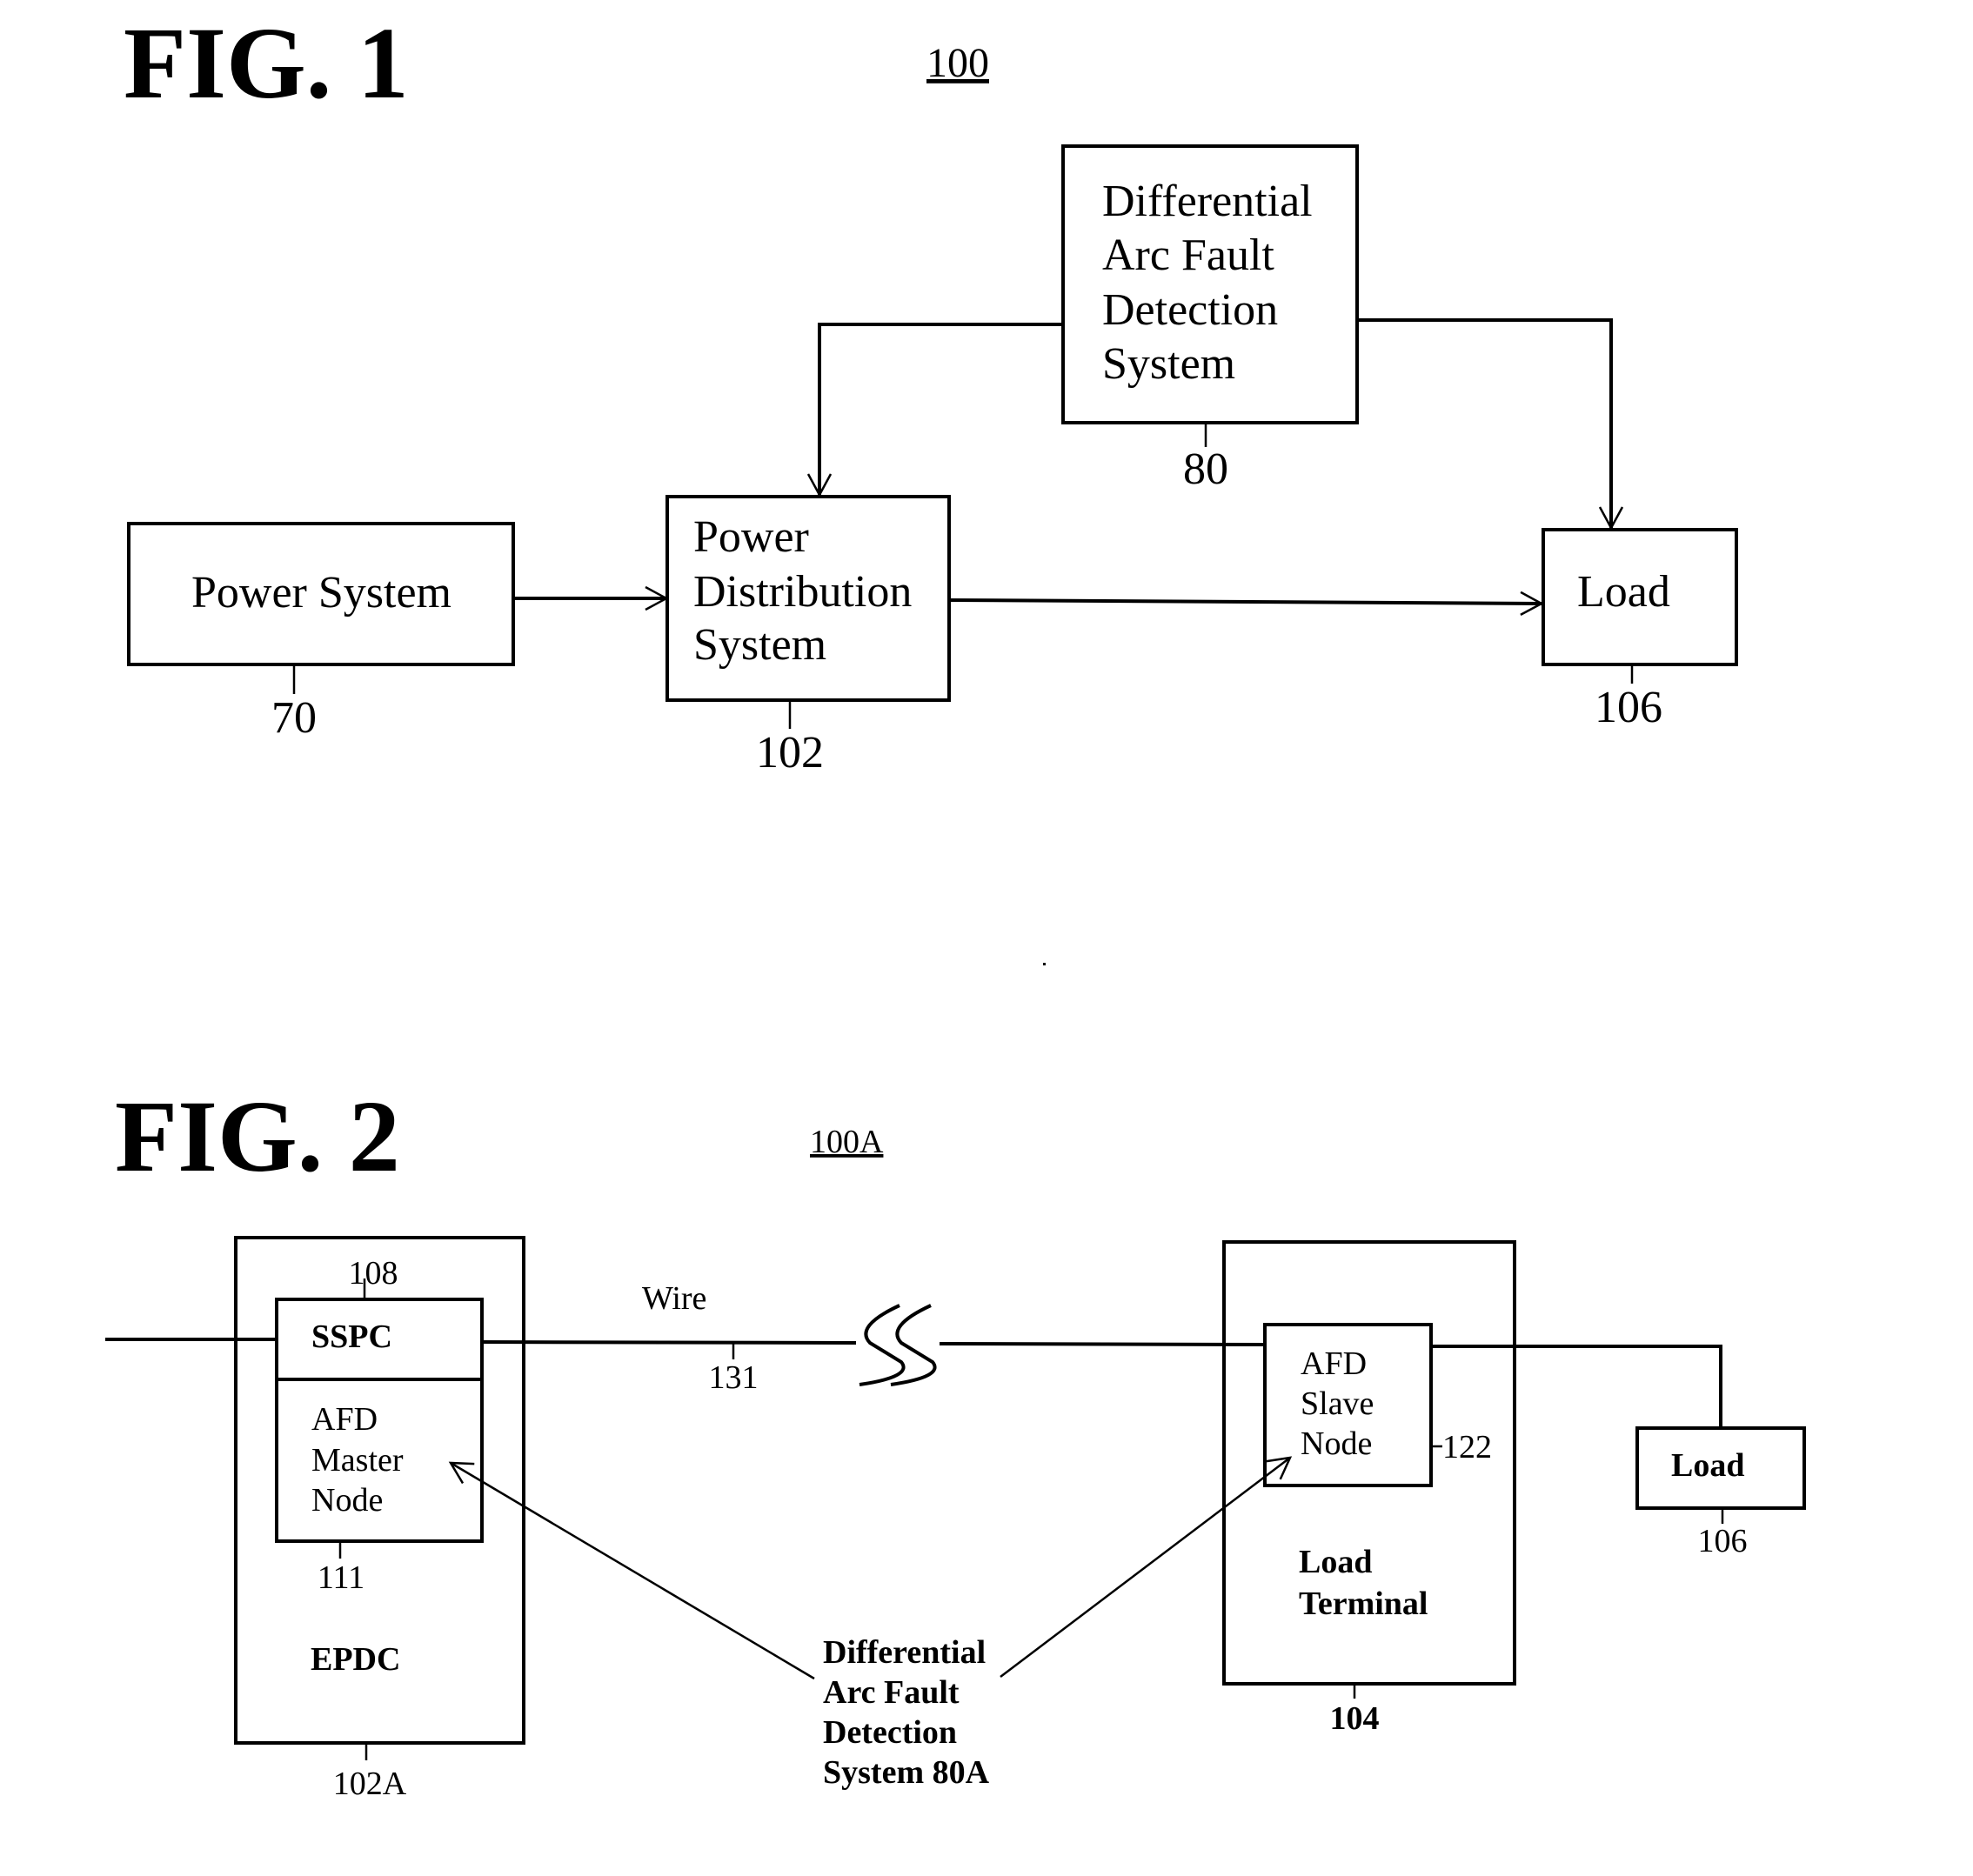  What do you see at coordinates (674, 1298) in the screenshot?
I see `wire-label: Wire` at bounding box center [674, 1298].